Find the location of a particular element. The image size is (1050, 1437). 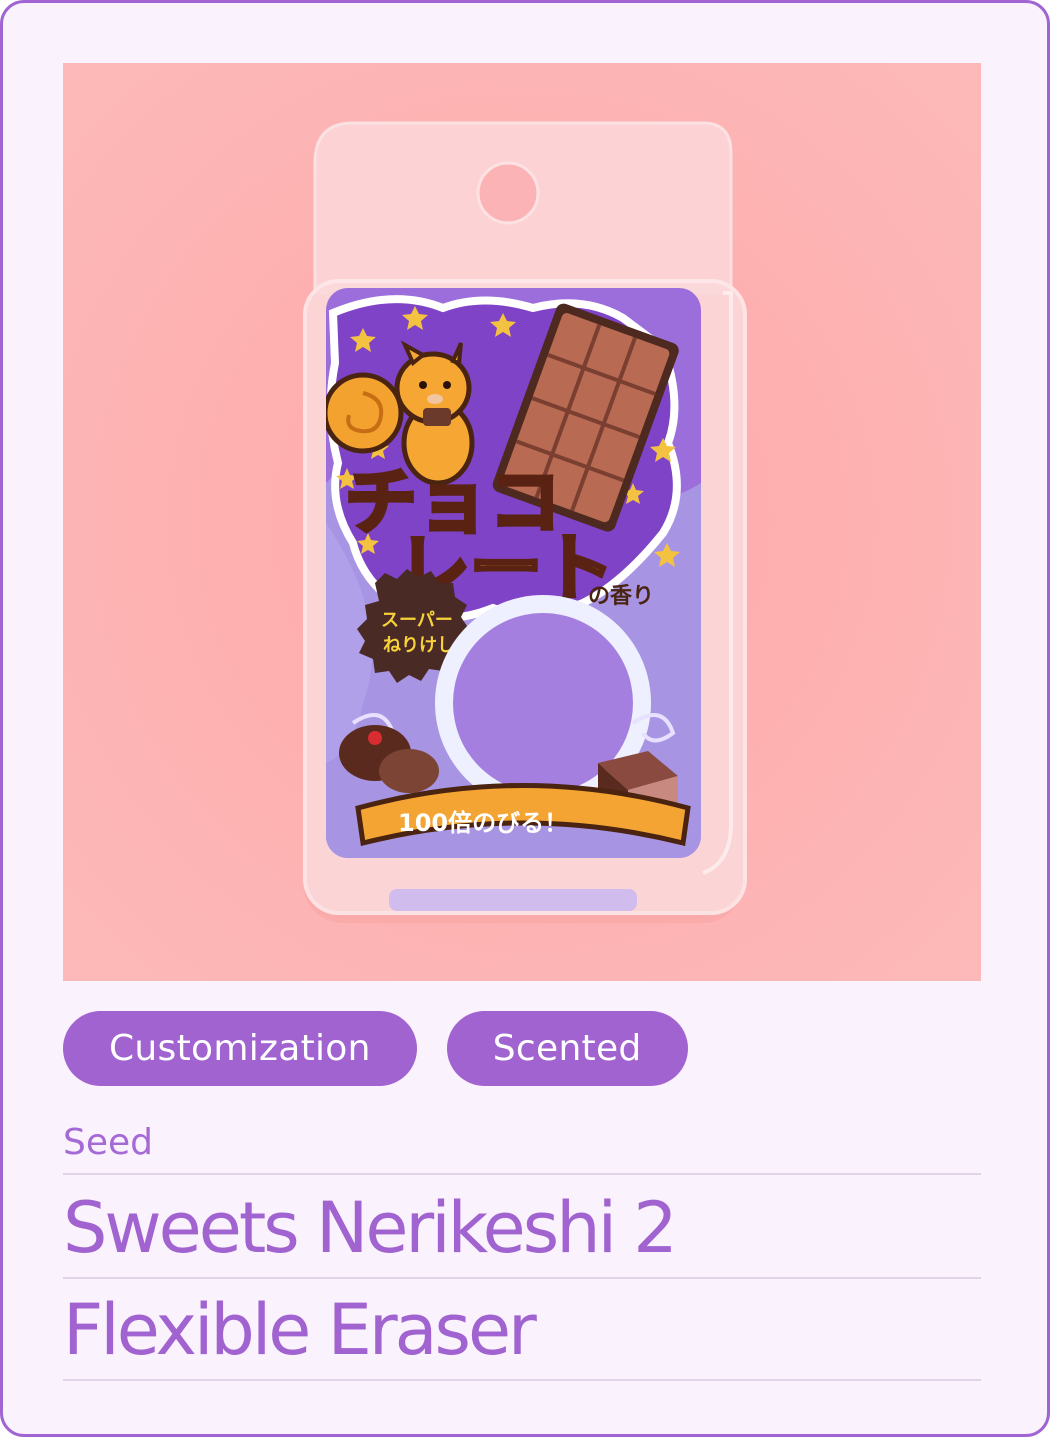

tag-scented: Scented is located at coordinates (567, 1048).